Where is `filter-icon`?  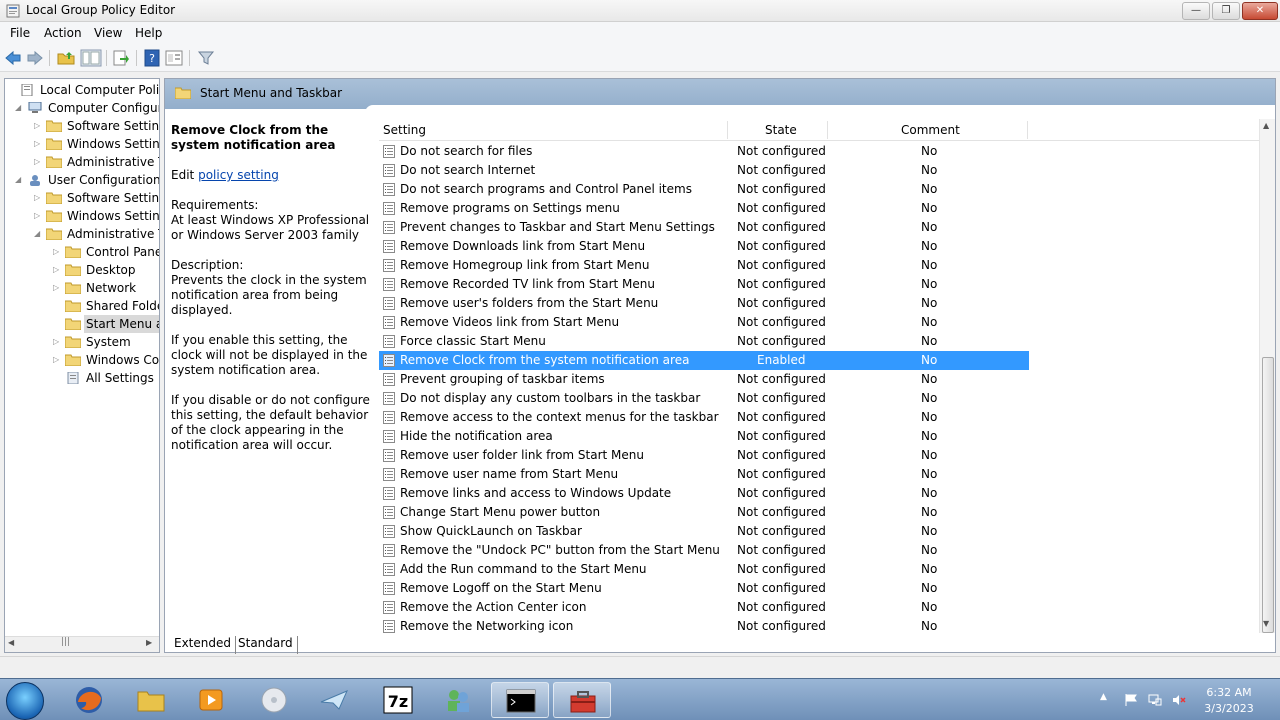
filter-icon is located at coordinates (206, 58).